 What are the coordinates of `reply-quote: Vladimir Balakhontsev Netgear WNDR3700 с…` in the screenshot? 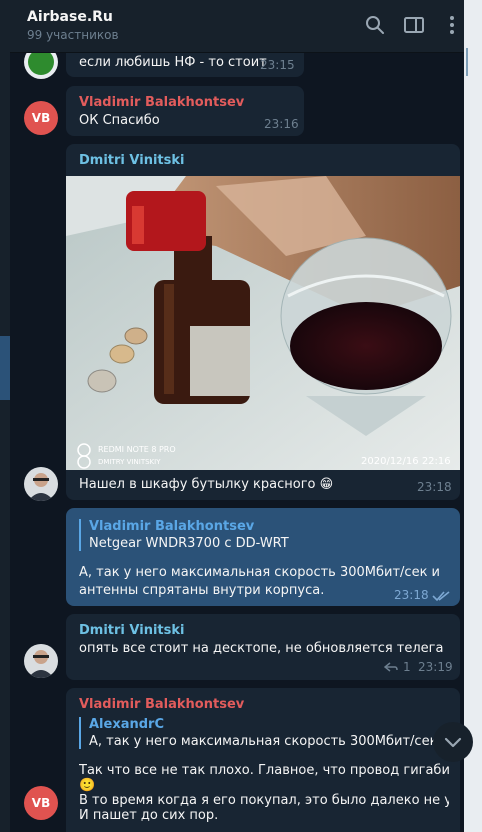 It's located at (184, 535).